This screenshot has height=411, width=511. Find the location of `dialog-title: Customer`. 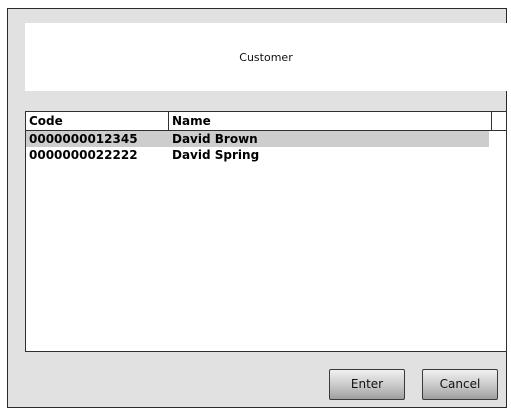

dialog-title: Customer is located at coordinates (266, 57).